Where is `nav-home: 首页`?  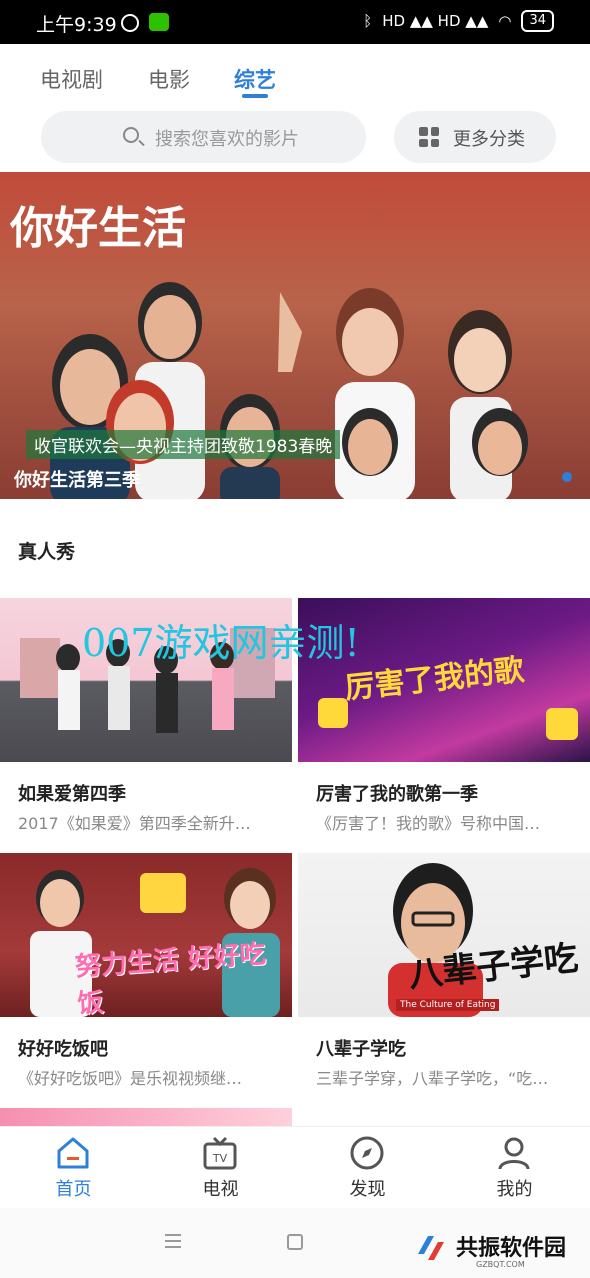 nav-home: 首页 is located at coordinates (73, 1168).